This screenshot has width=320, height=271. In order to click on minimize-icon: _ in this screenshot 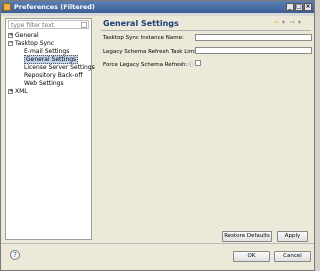, I will do `click(290, 7)`.